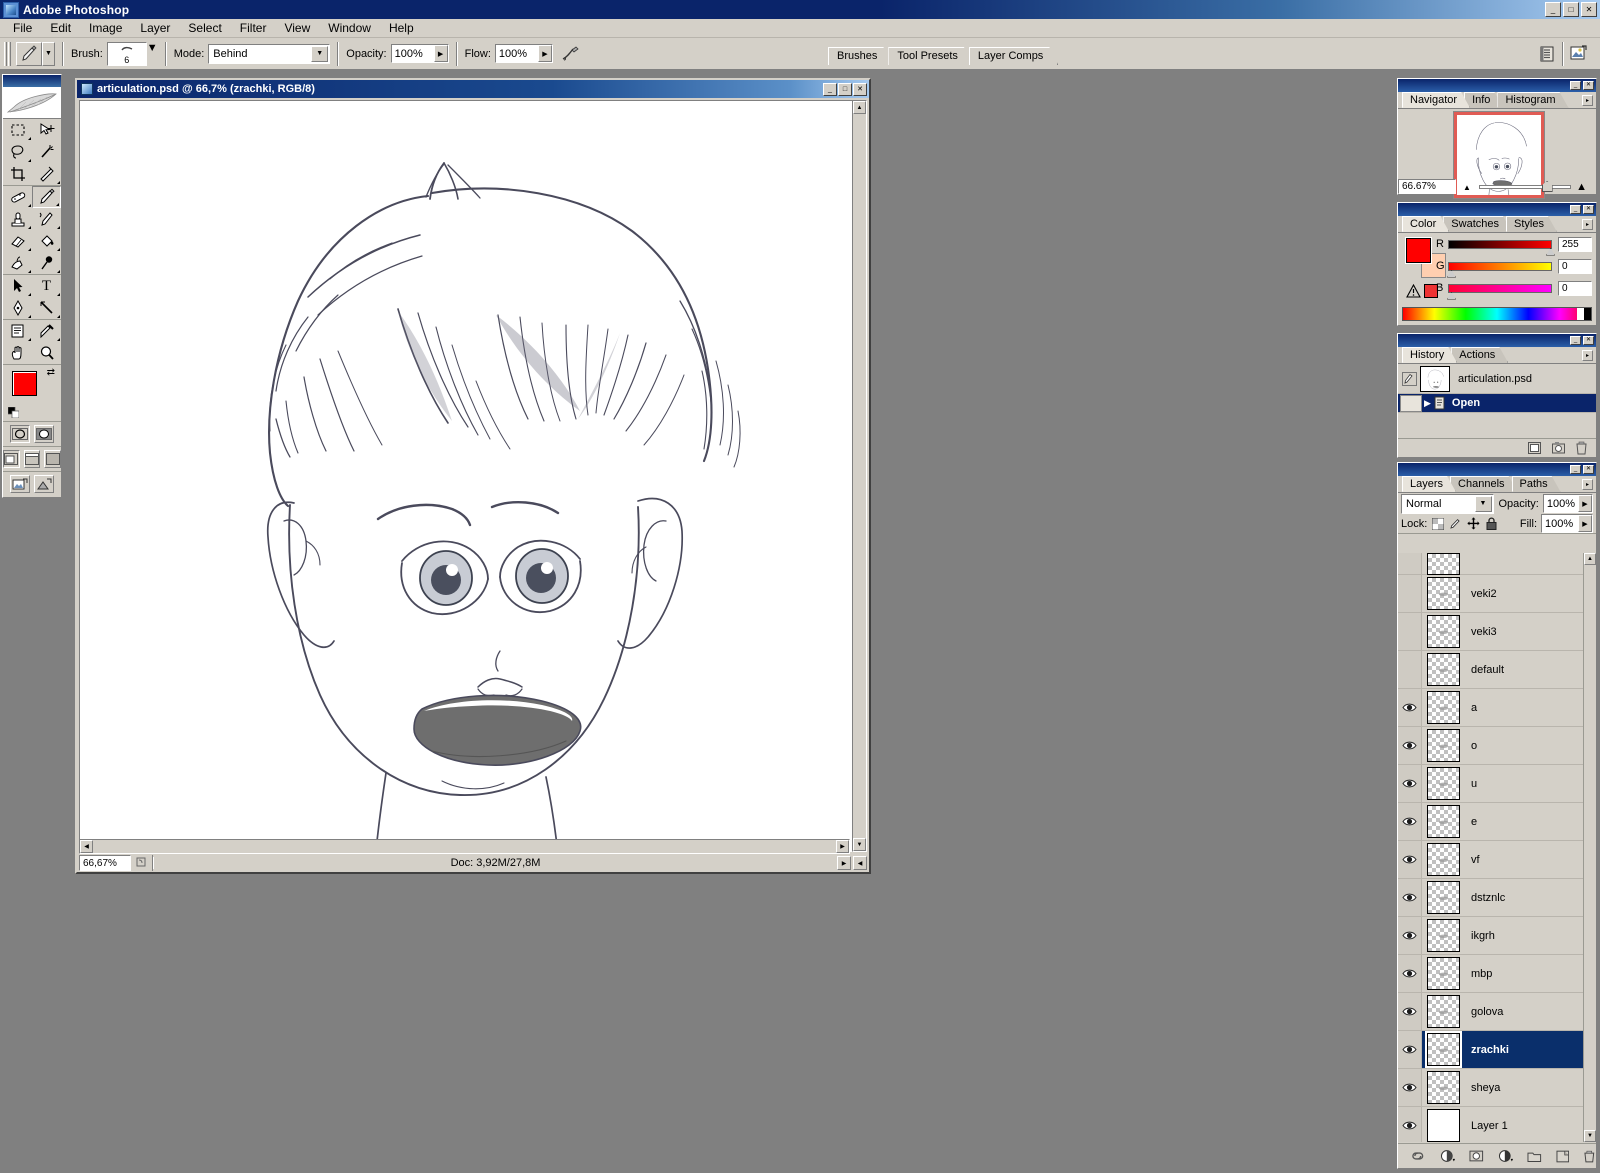  I want to click on navigator-title-bar: _ ✕, so click(1497, 85).